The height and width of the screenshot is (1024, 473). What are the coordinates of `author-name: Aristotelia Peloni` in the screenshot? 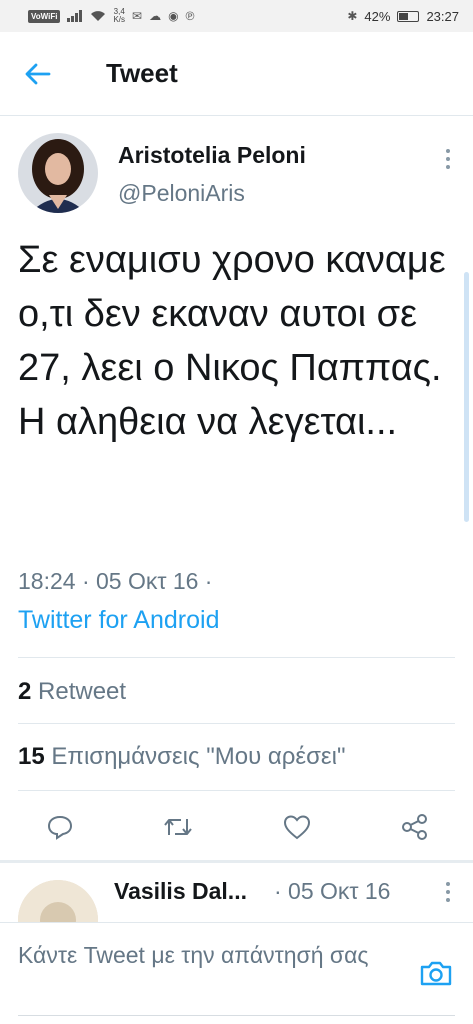 It's located at (212, 155).